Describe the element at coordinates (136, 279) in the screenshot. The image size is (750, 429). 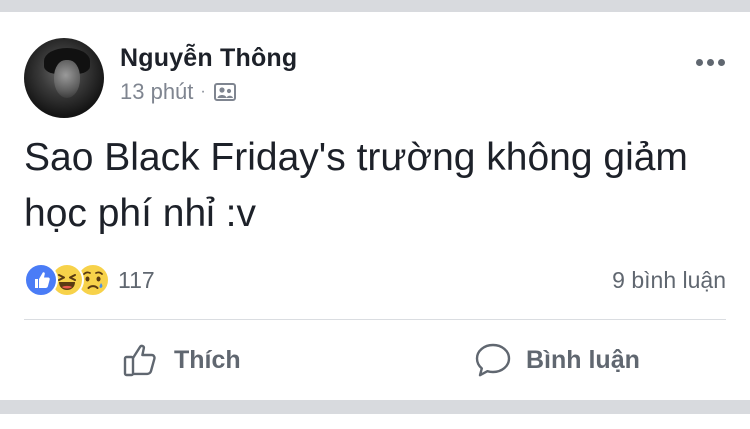
I see `reaction-count: 117` at that location.